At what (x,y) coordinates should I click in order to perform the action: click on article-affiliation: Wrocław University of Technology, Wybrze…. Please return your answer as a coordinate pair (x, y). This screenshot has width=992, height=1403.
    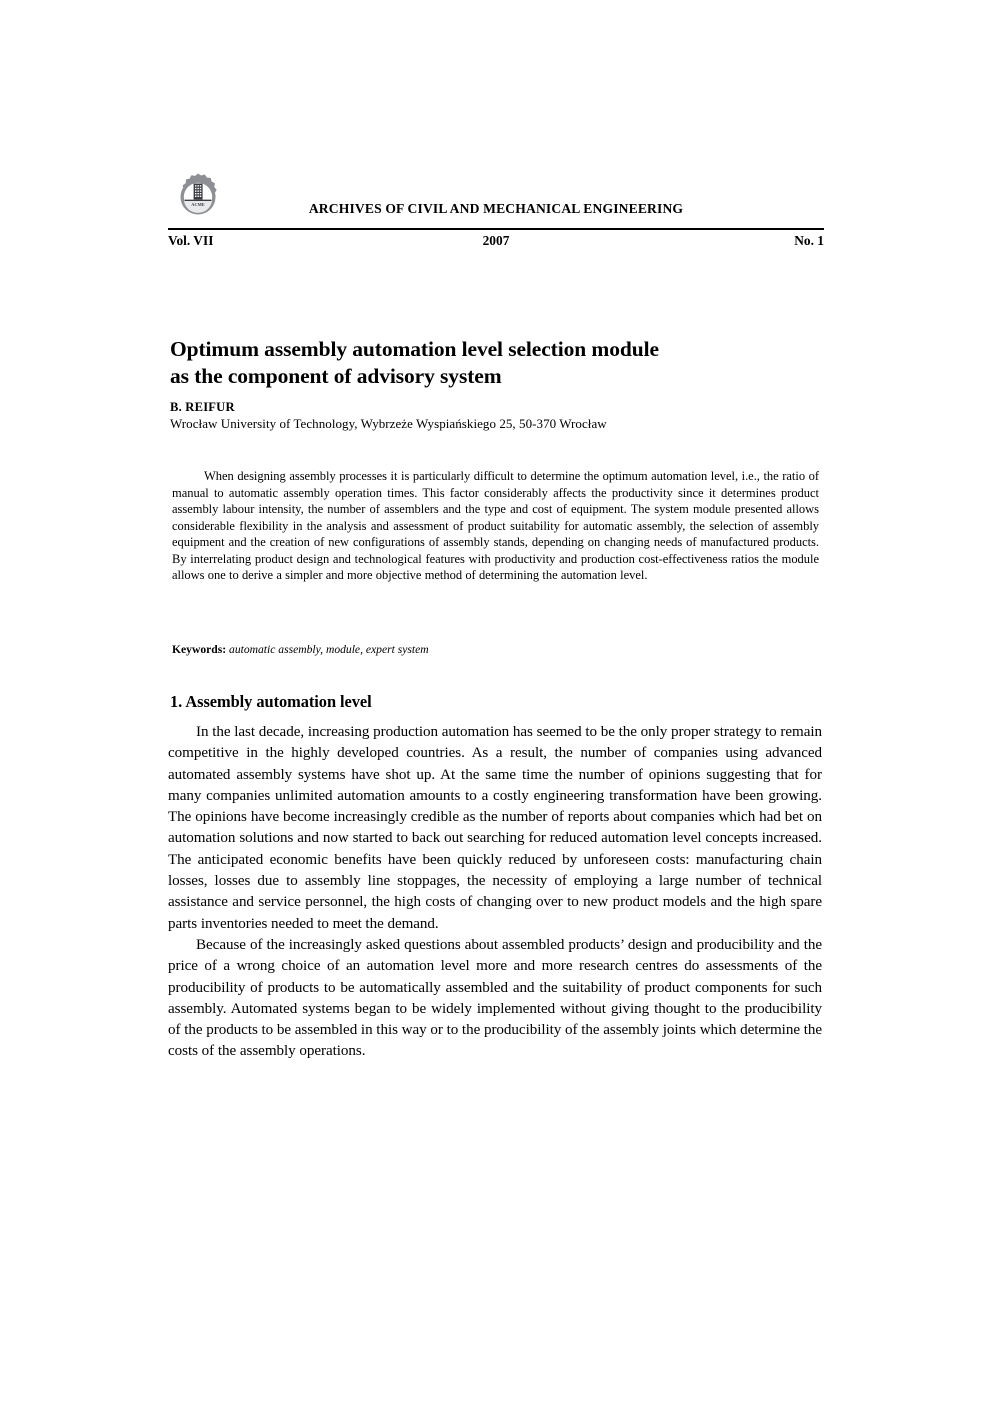
    Looking at the image, I should click on (388, 423).